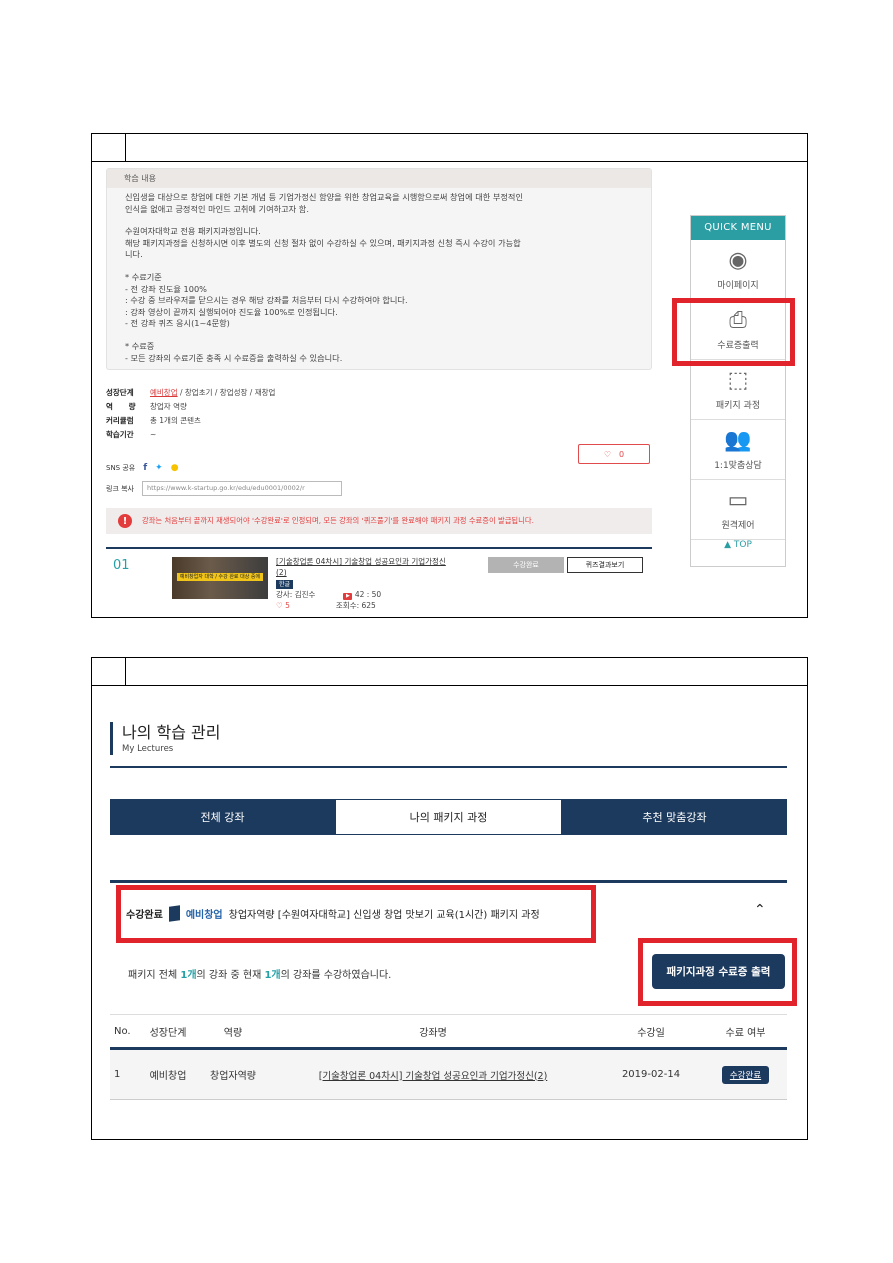 Image resolution: width=893 pixels, height=1263 pixels. What do you see at coordinates (233, 1033) in the screenshot?
I see `header-capability: 역량` at bounding box center [233, 1033].